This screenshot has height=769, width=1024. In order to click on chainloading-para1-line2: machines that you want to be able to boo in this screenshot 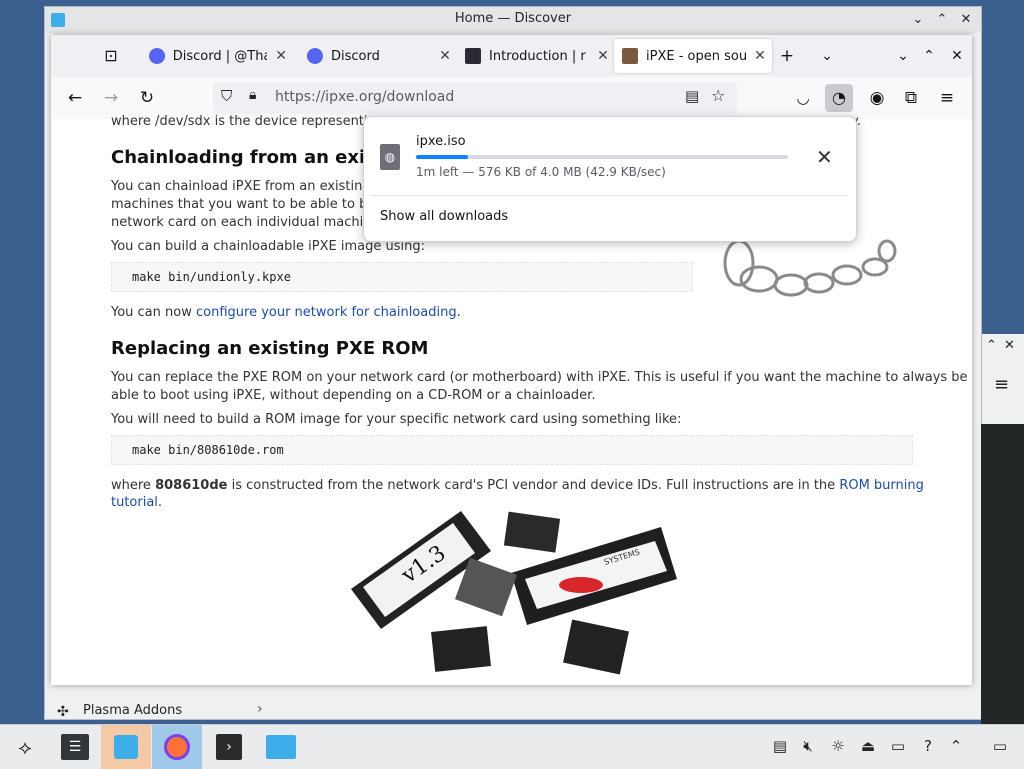, I will do `click(247, 204)`.